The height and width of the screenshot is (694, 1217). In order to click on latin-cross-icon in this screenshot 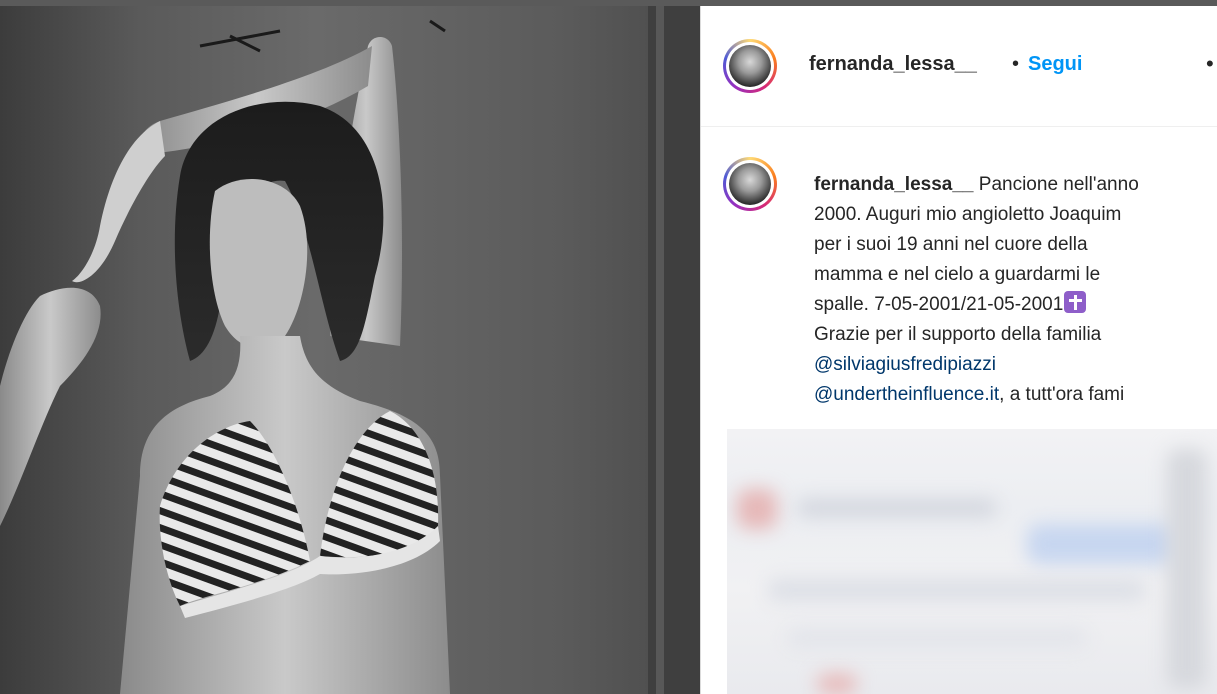, I will do `click(1075, 302)`.